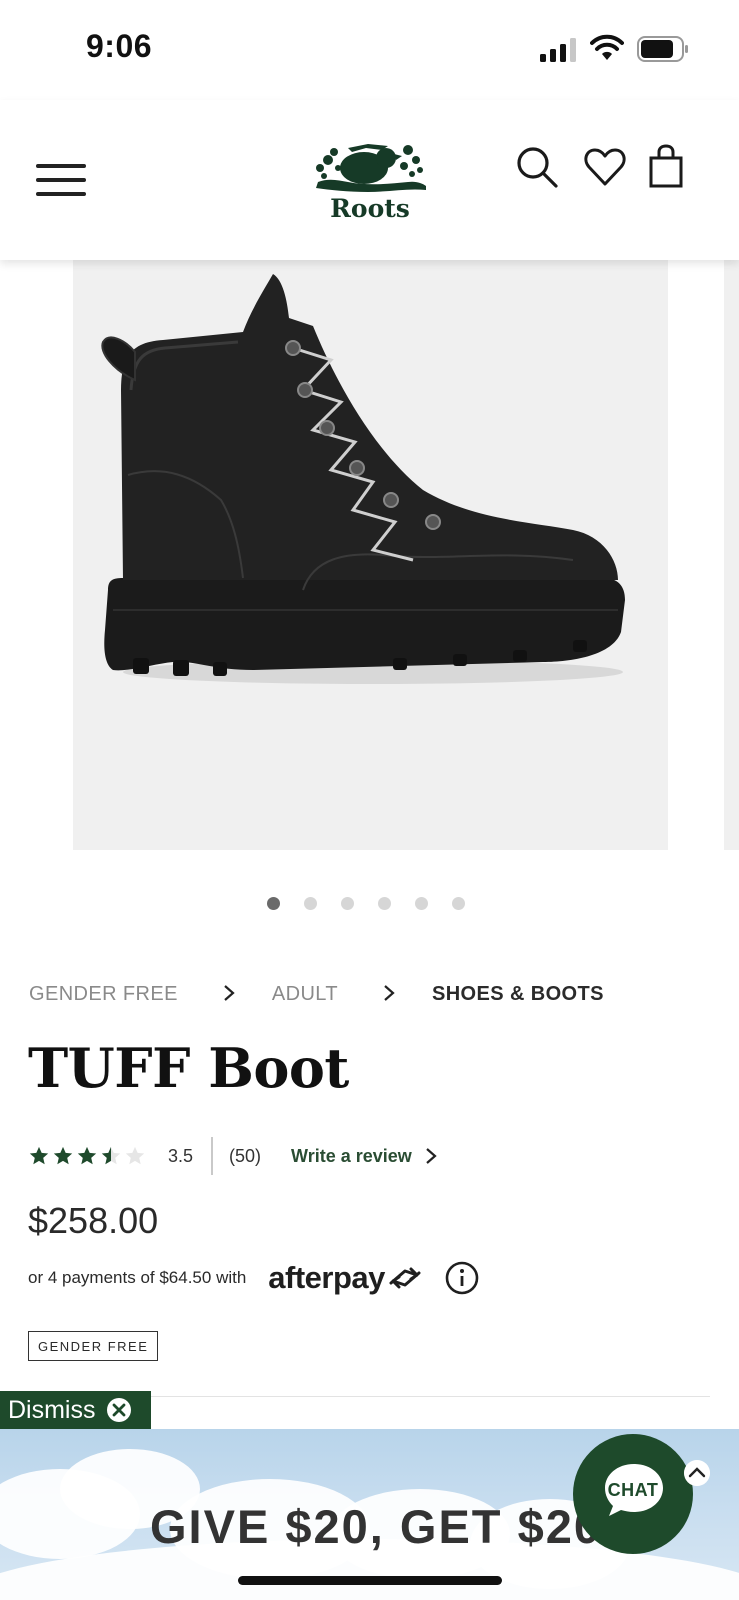 The height and width of the screenshot is (1600, 739). Describe the element at coordinates (103, 994) in the screenshot. I see `breadcrumb-gender-free: GENDER FREE` at that location.